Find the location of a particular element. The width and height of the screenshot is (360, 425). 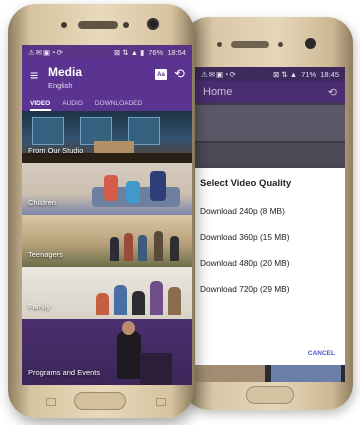

tab-audio: AUDIO is located at coordinates (72, 103).